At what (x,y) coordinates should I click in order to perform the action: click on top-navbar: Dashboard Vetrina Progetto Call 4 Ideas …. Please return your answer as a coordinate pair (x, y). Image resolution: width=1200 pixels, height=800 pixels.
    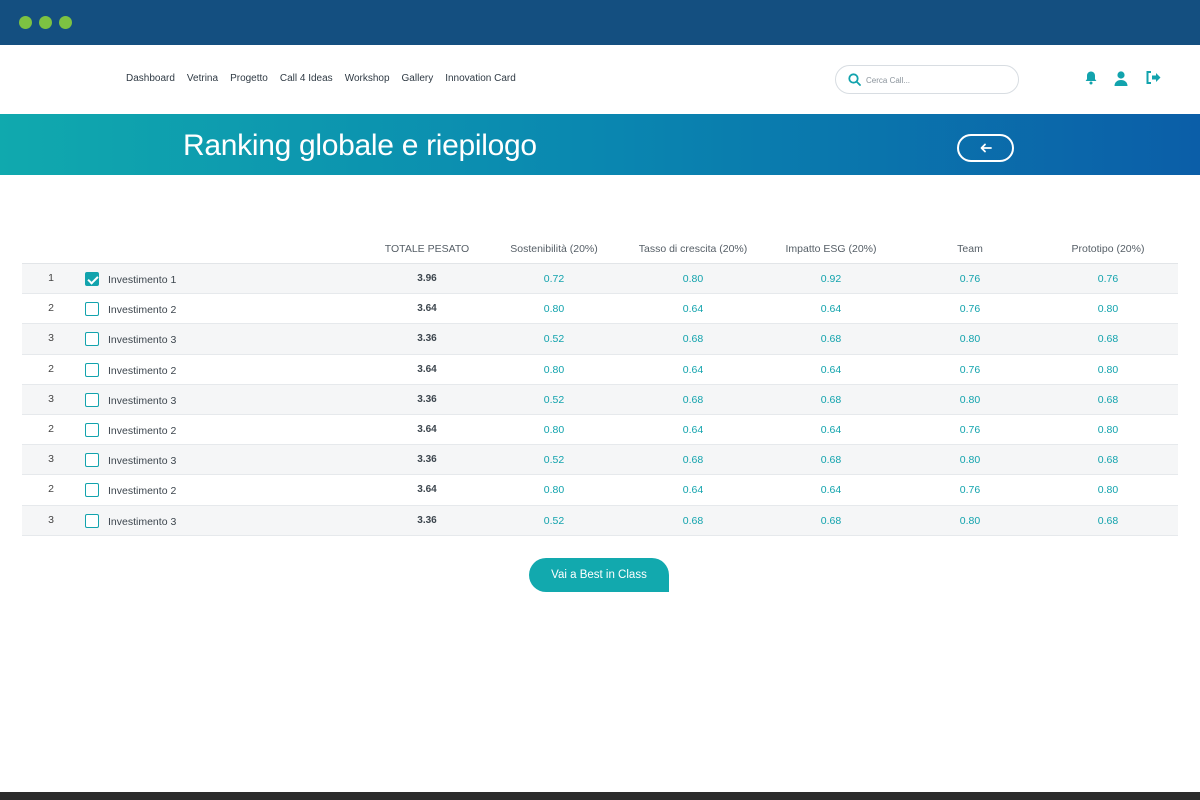
    Looking at the image, I should click on (600, 79).